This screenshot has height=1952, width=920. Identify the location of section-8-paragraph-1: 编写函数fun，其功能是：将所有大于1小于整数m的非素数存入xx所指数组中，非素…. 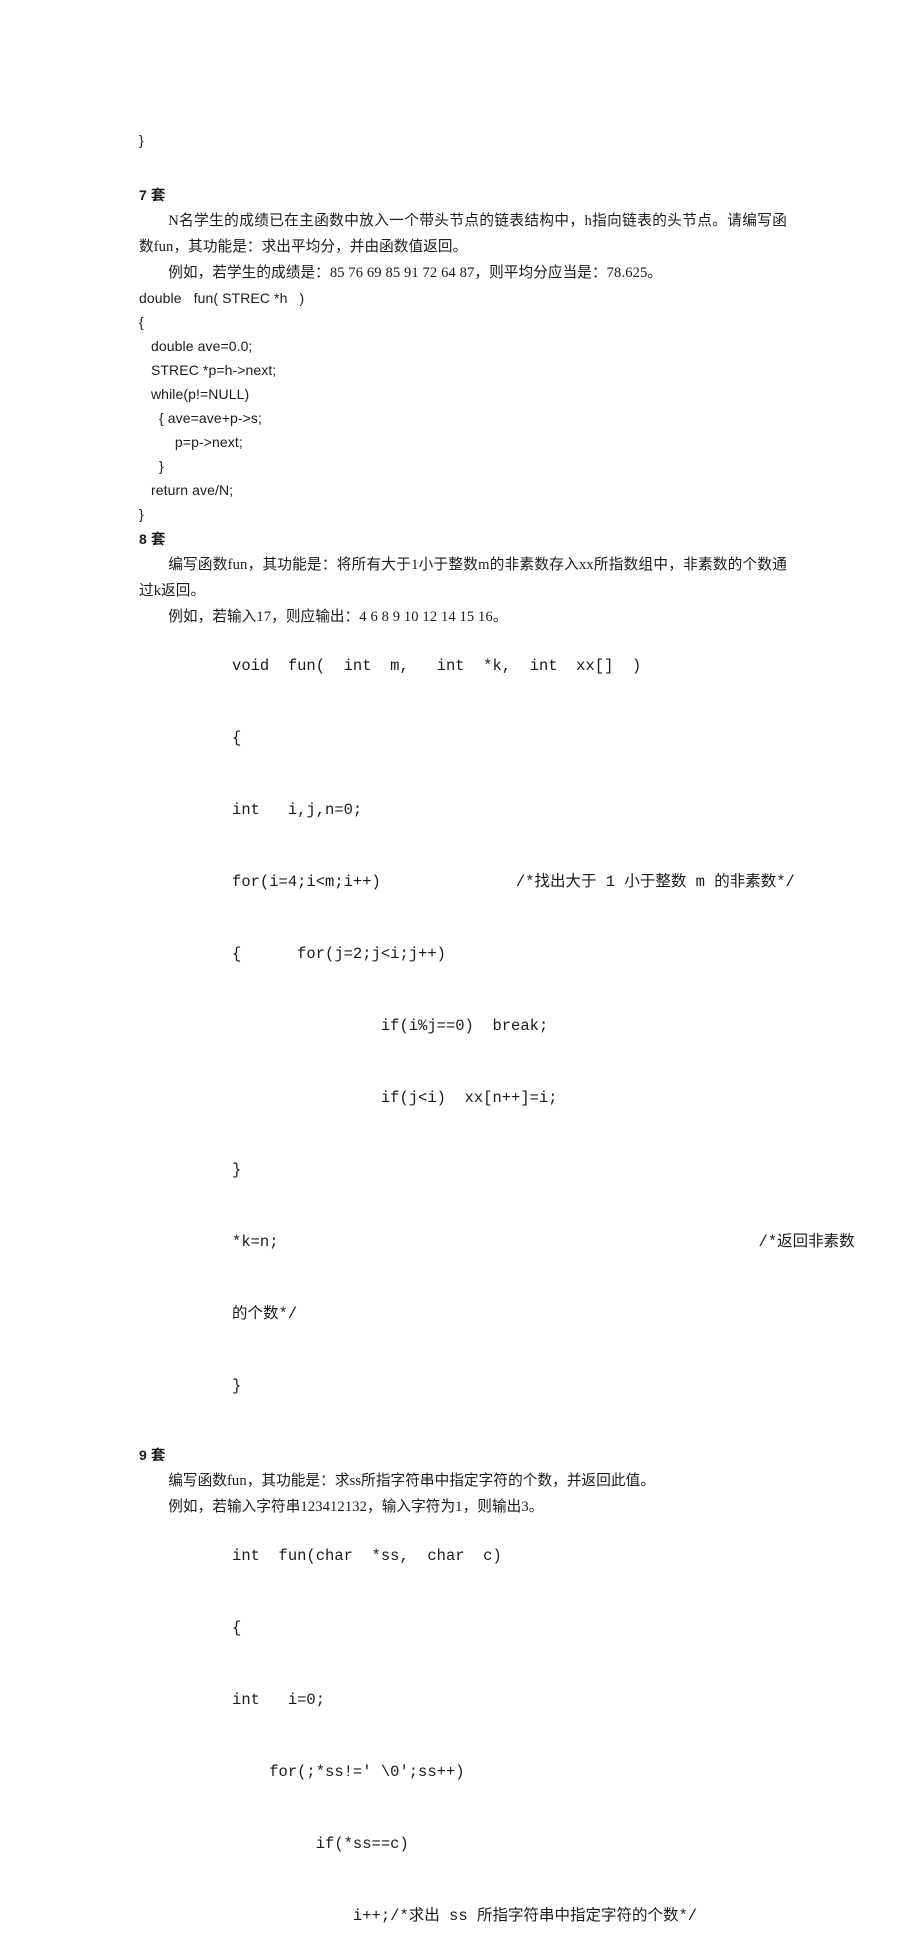
(463, 578).